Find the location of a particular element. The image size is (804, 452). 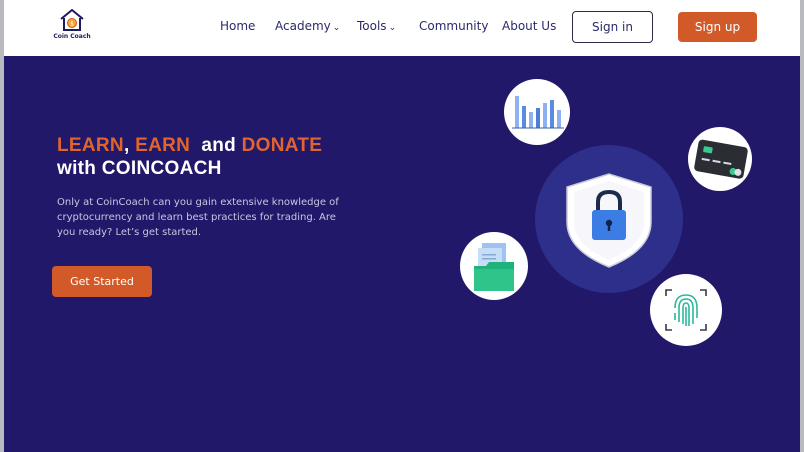

nav-tools: Tools ⌄ is located at coordinates (376, 26).